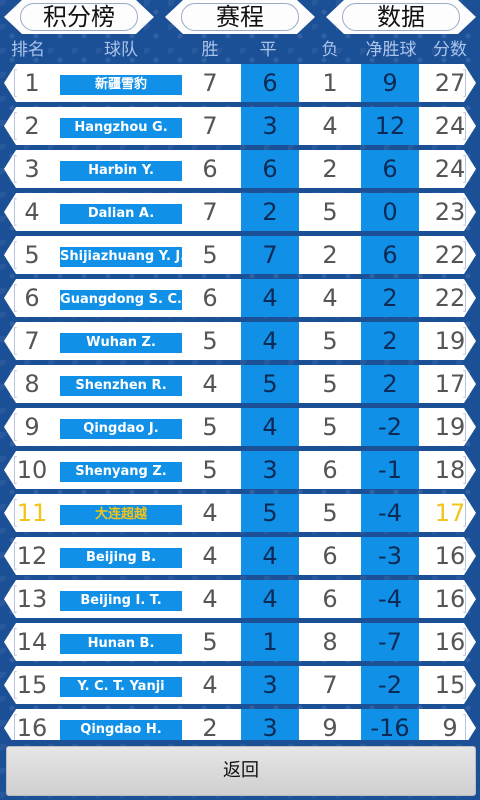  Describe the element at coordinates (240, 169) in the screenshot. I see `table-row: 3 Harbin Y. 6 6 2 6 24` at that location.